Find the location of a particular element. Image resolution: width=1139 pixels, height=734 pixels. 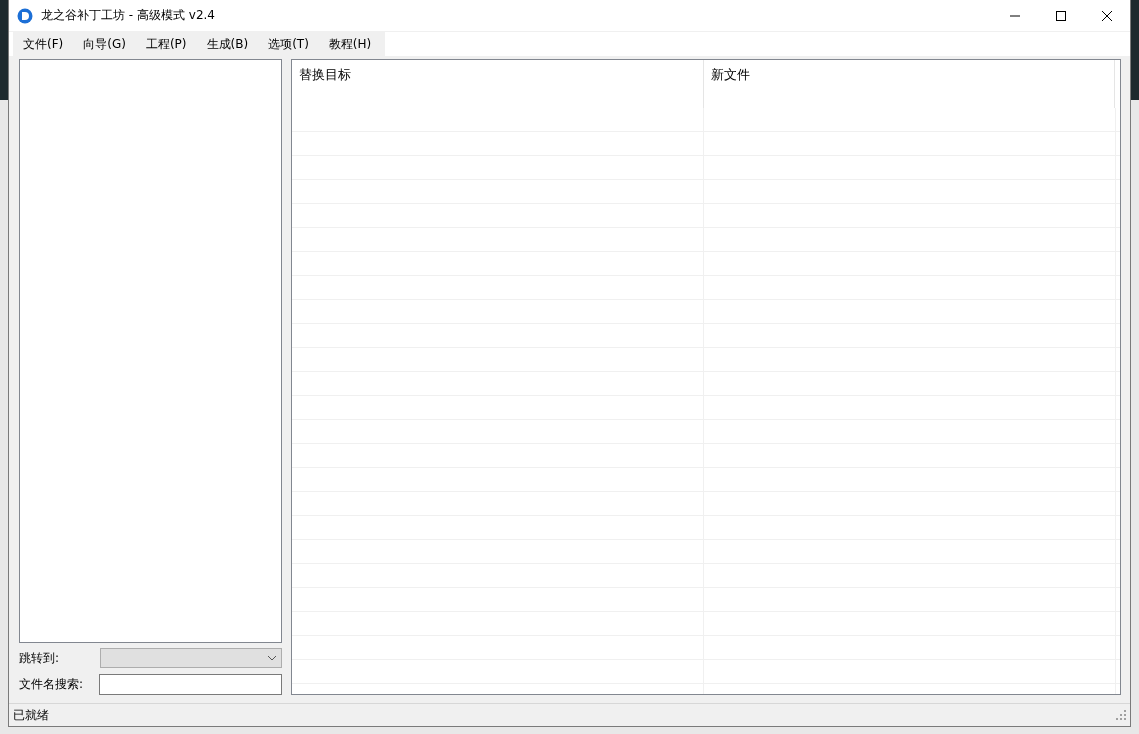

window-title: 龙之谷补丁工坊 - 高级模式 v2.4 is located at coordinates (128, 15).